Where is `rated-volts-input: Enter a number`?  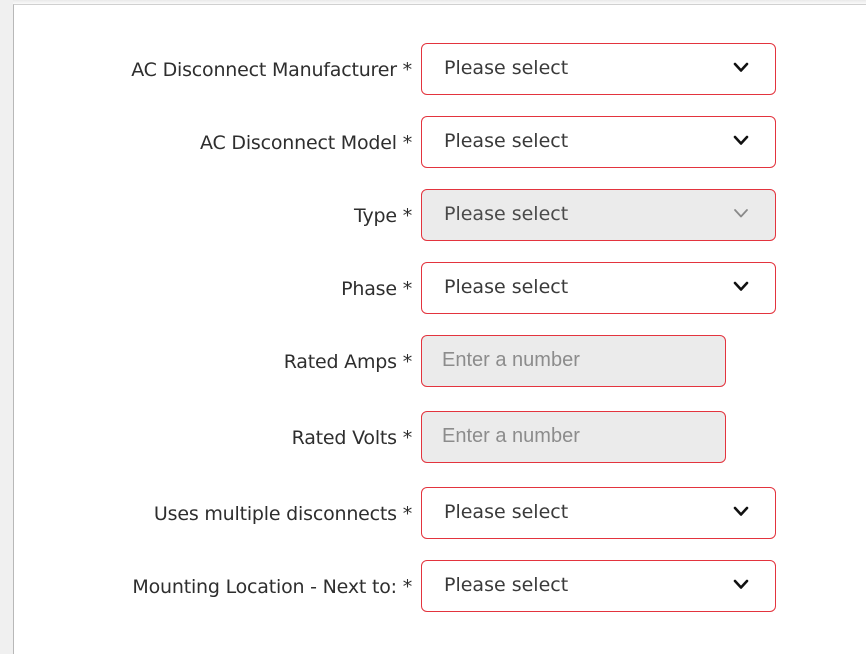
rated-volts-input: Enter a number is located at coordinates (573, 437).